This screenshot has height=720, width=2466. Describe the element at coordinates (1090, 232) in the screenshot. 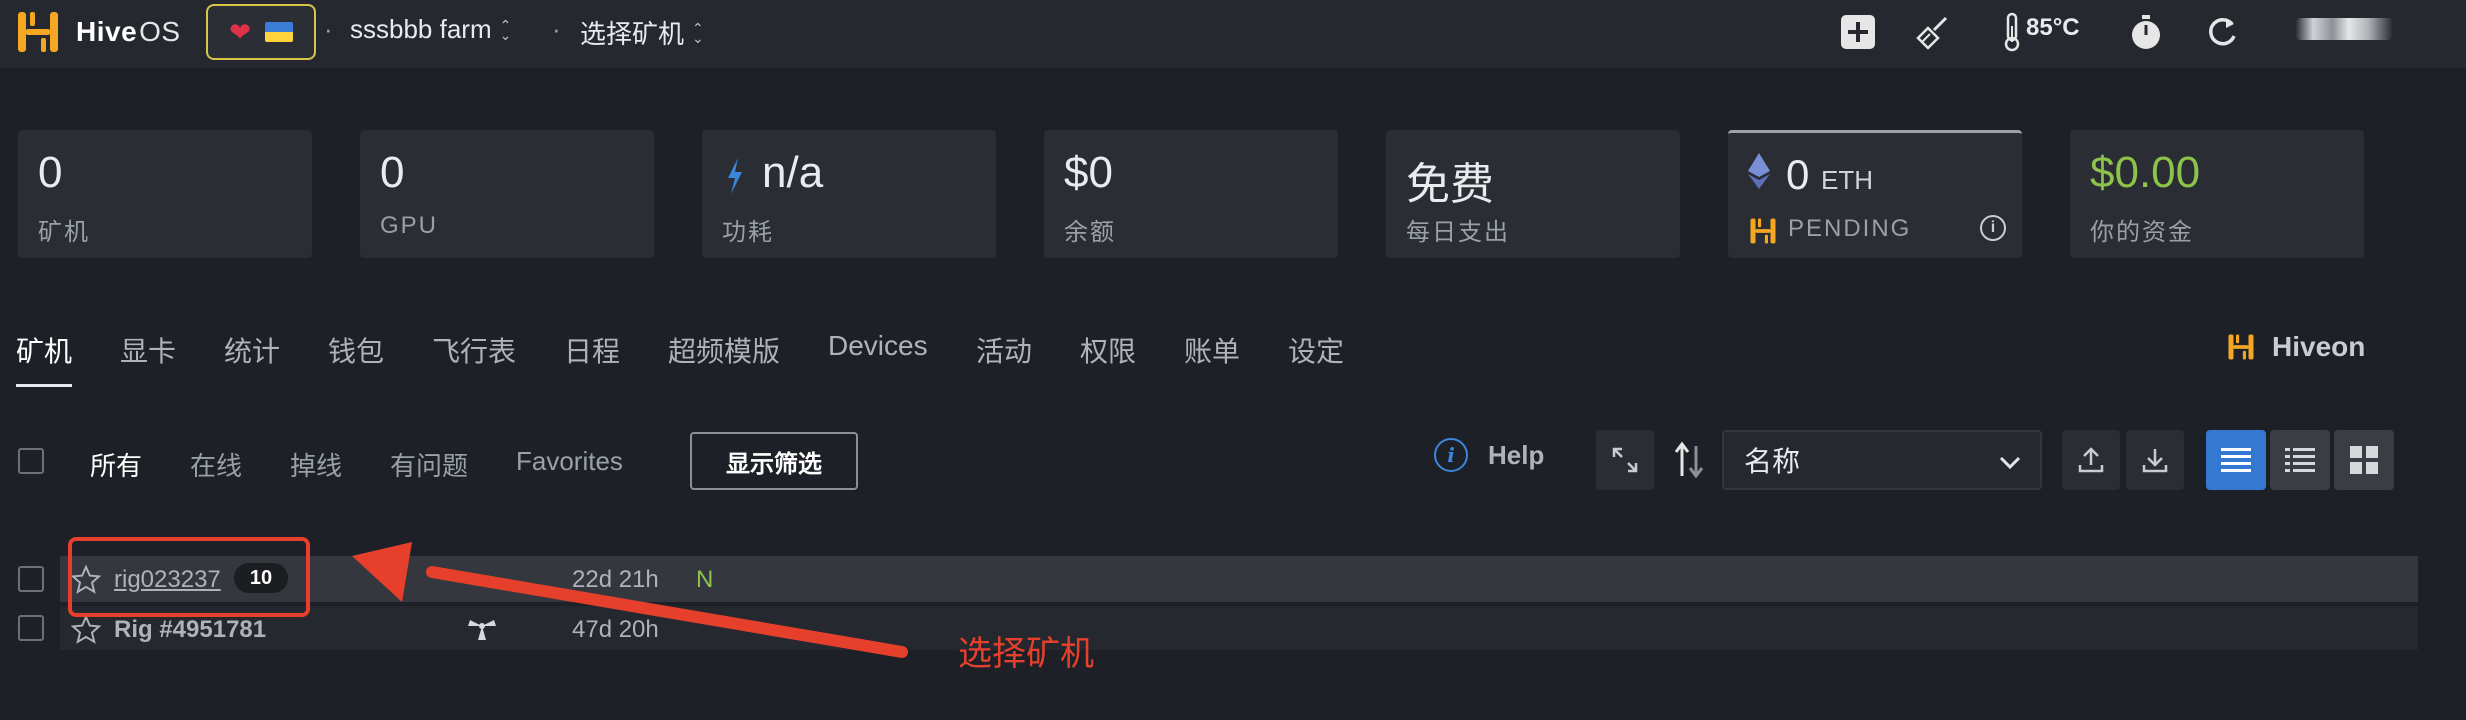

I see `stat-balance-label: 余额` at that location.